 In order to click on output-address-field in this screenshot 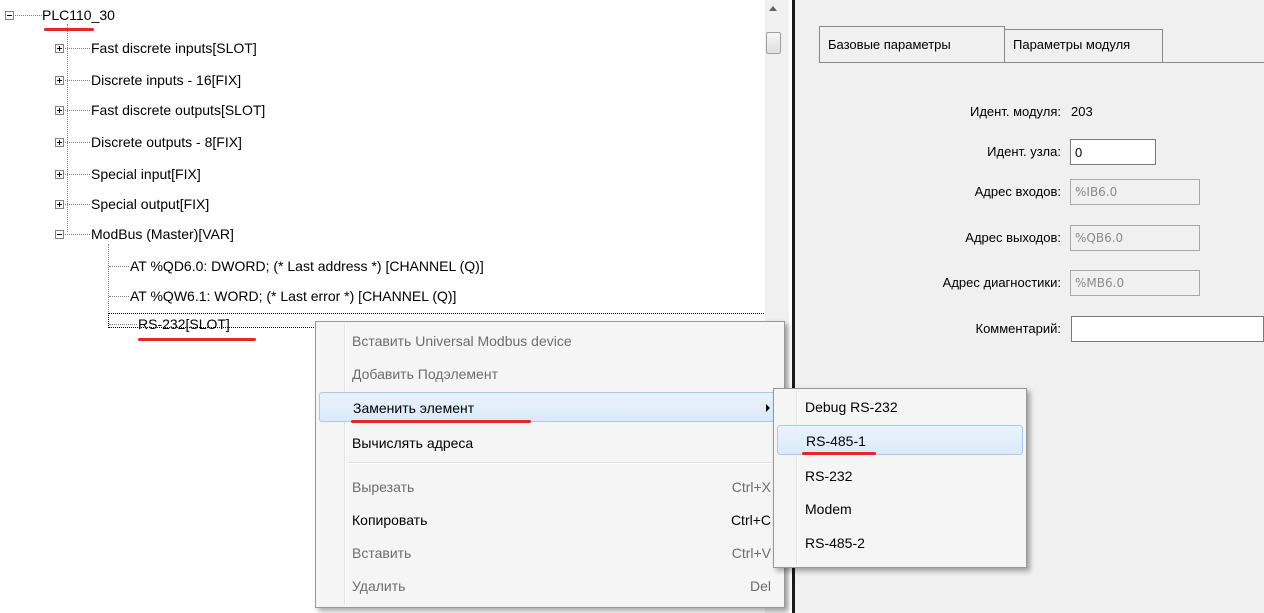, I will do `click(1135, 238)`.